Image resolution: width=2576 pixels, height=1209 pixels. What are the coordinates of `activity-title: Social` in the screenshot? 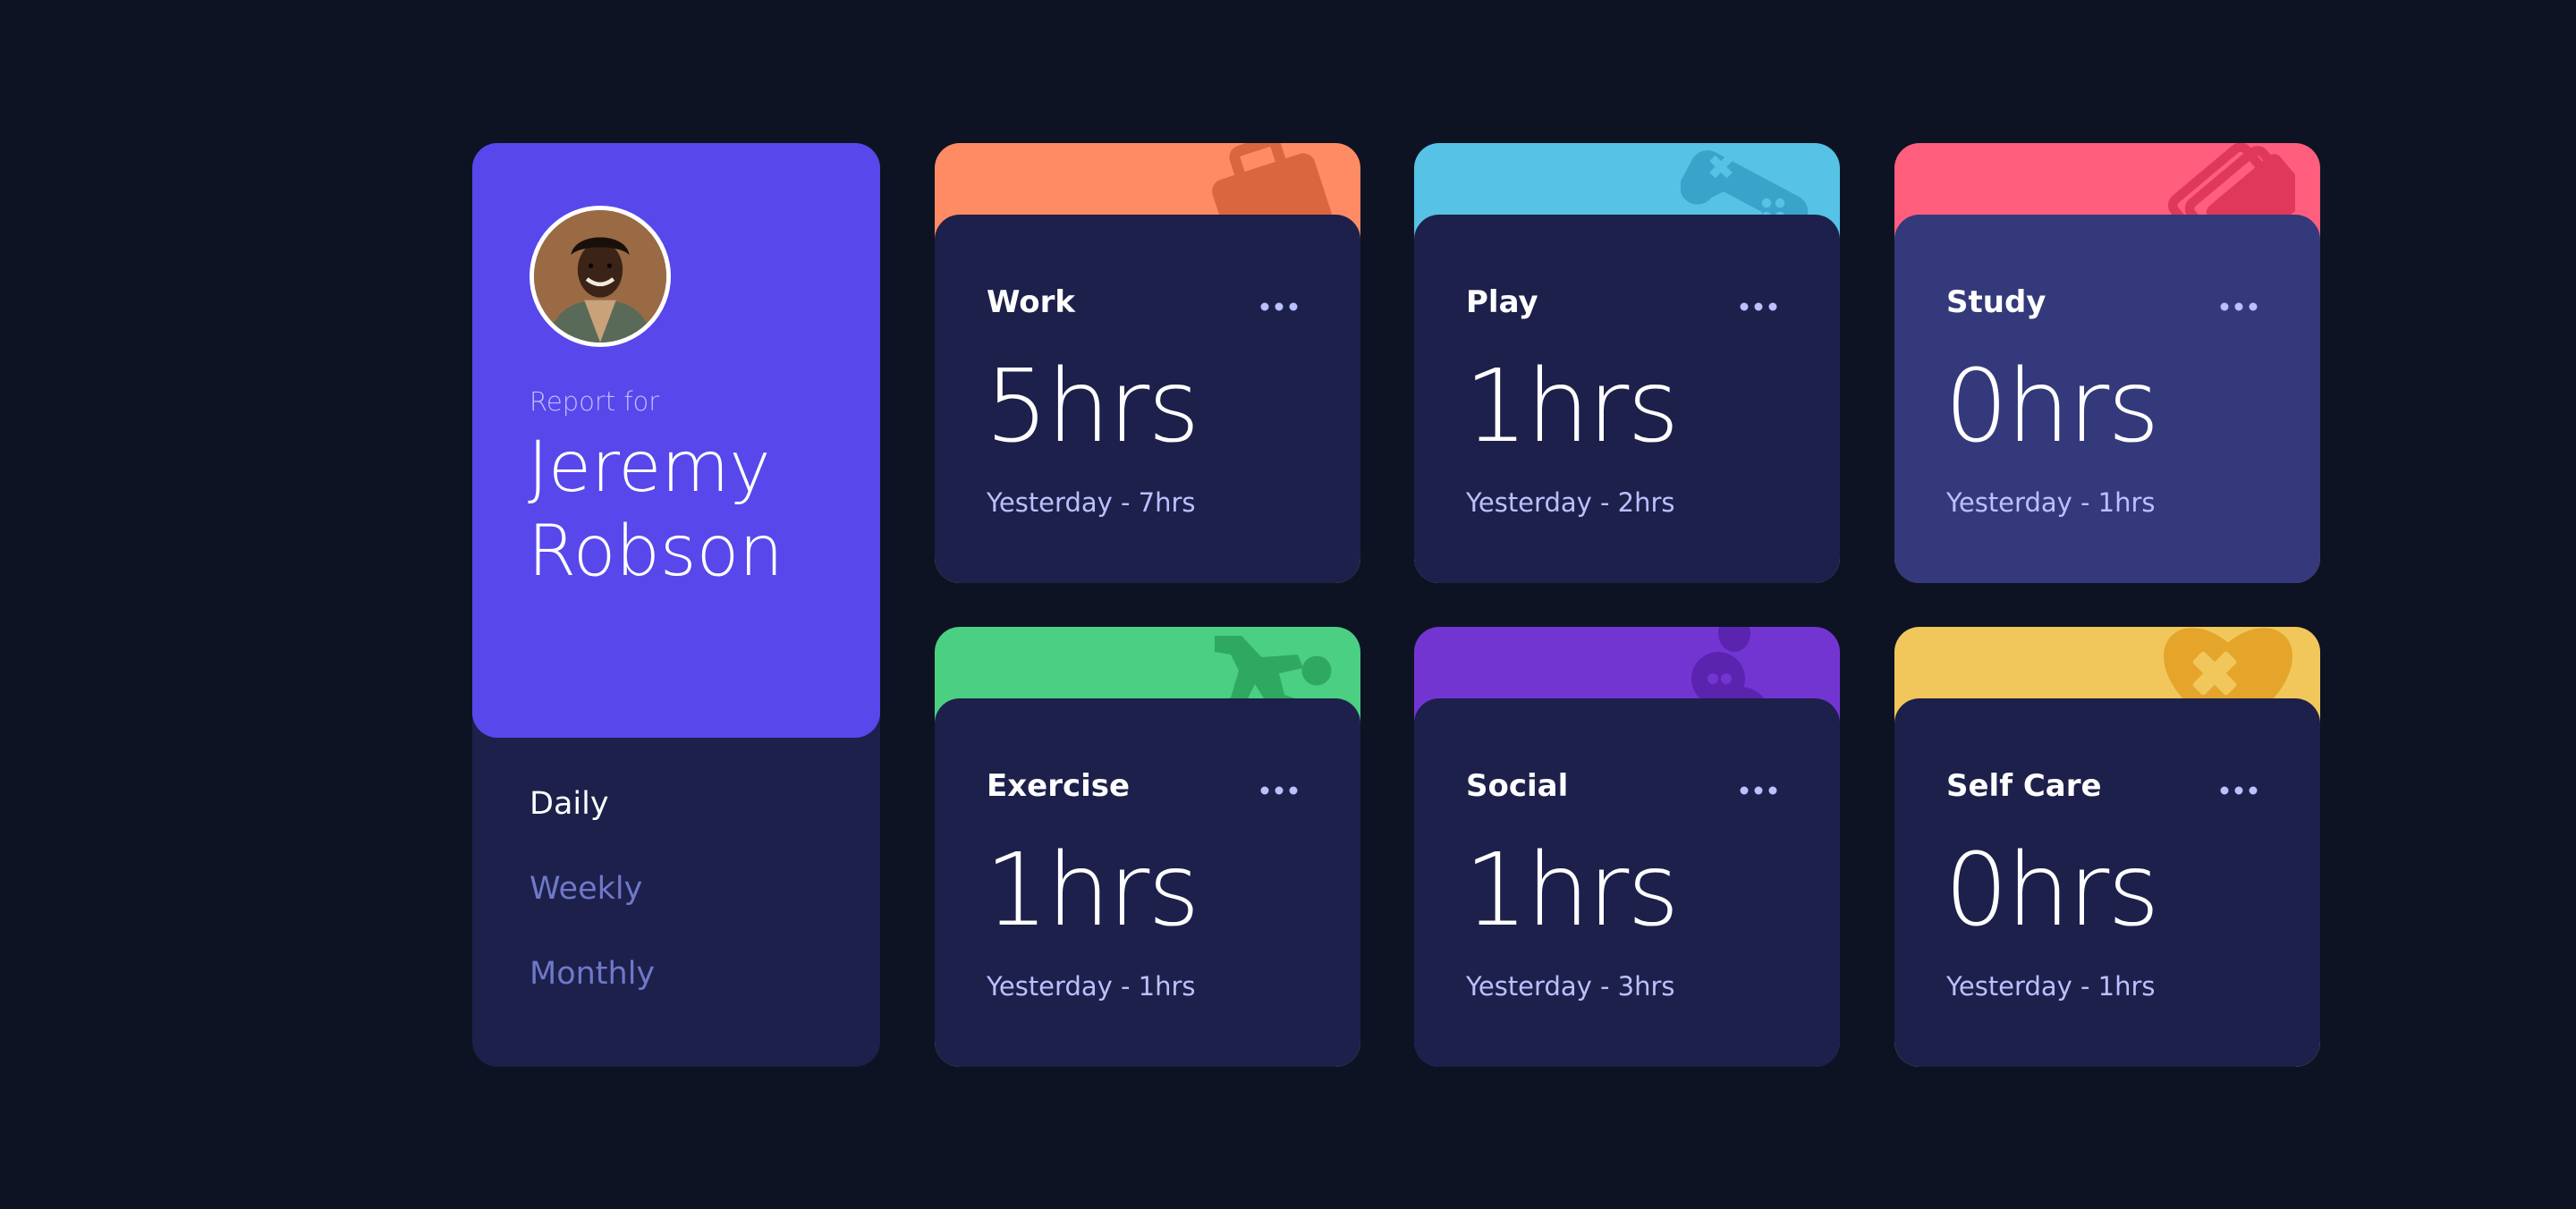 It's located at (1517, 786).